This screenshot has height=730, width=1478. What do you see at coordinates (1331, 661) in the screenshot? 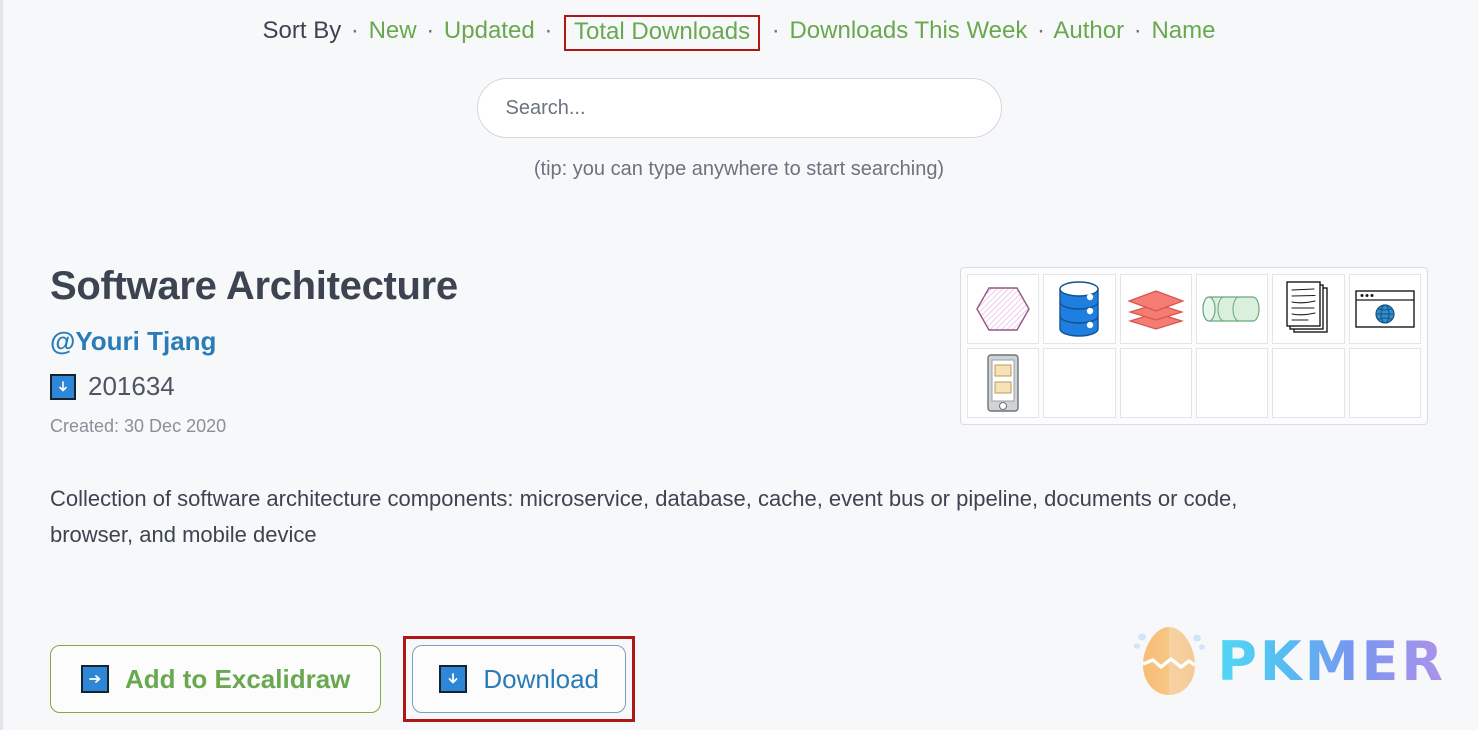
I see `pkmer-watermark-text: PKMER` at bounding box center [1331, 661].